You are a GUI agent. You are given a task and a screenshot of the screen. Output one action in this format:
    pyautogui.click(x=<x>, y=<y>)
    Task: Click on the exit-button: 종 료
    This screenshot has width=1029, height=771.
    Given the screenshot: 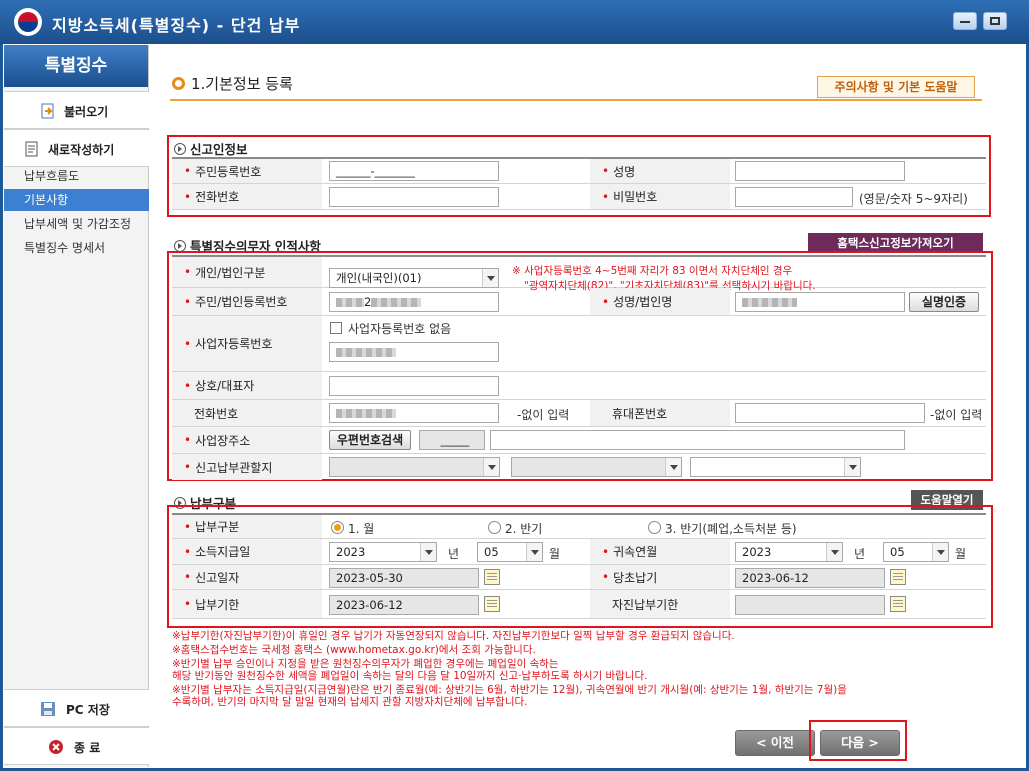 What is the action you would take?
    pyautogui.click(x=76, y=746)
    